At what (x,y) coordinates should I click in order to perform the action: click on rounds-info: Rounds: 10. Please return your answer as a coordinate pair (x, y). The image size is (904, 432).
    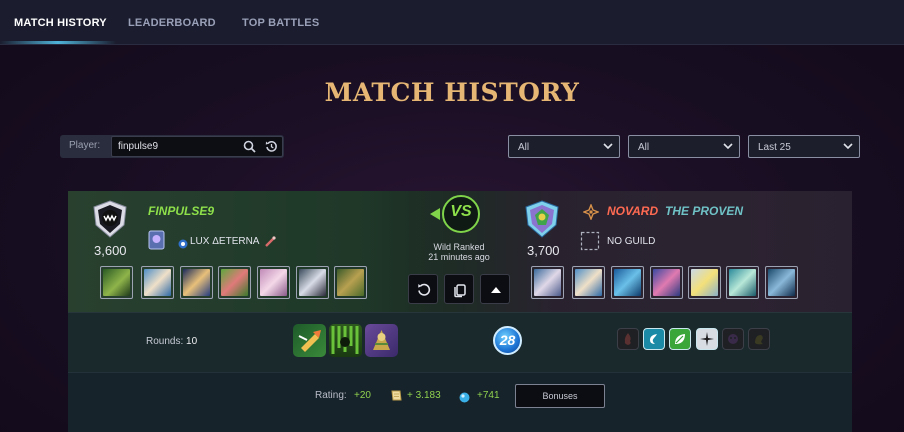
    Looking at the image, I should click on (171, 341).